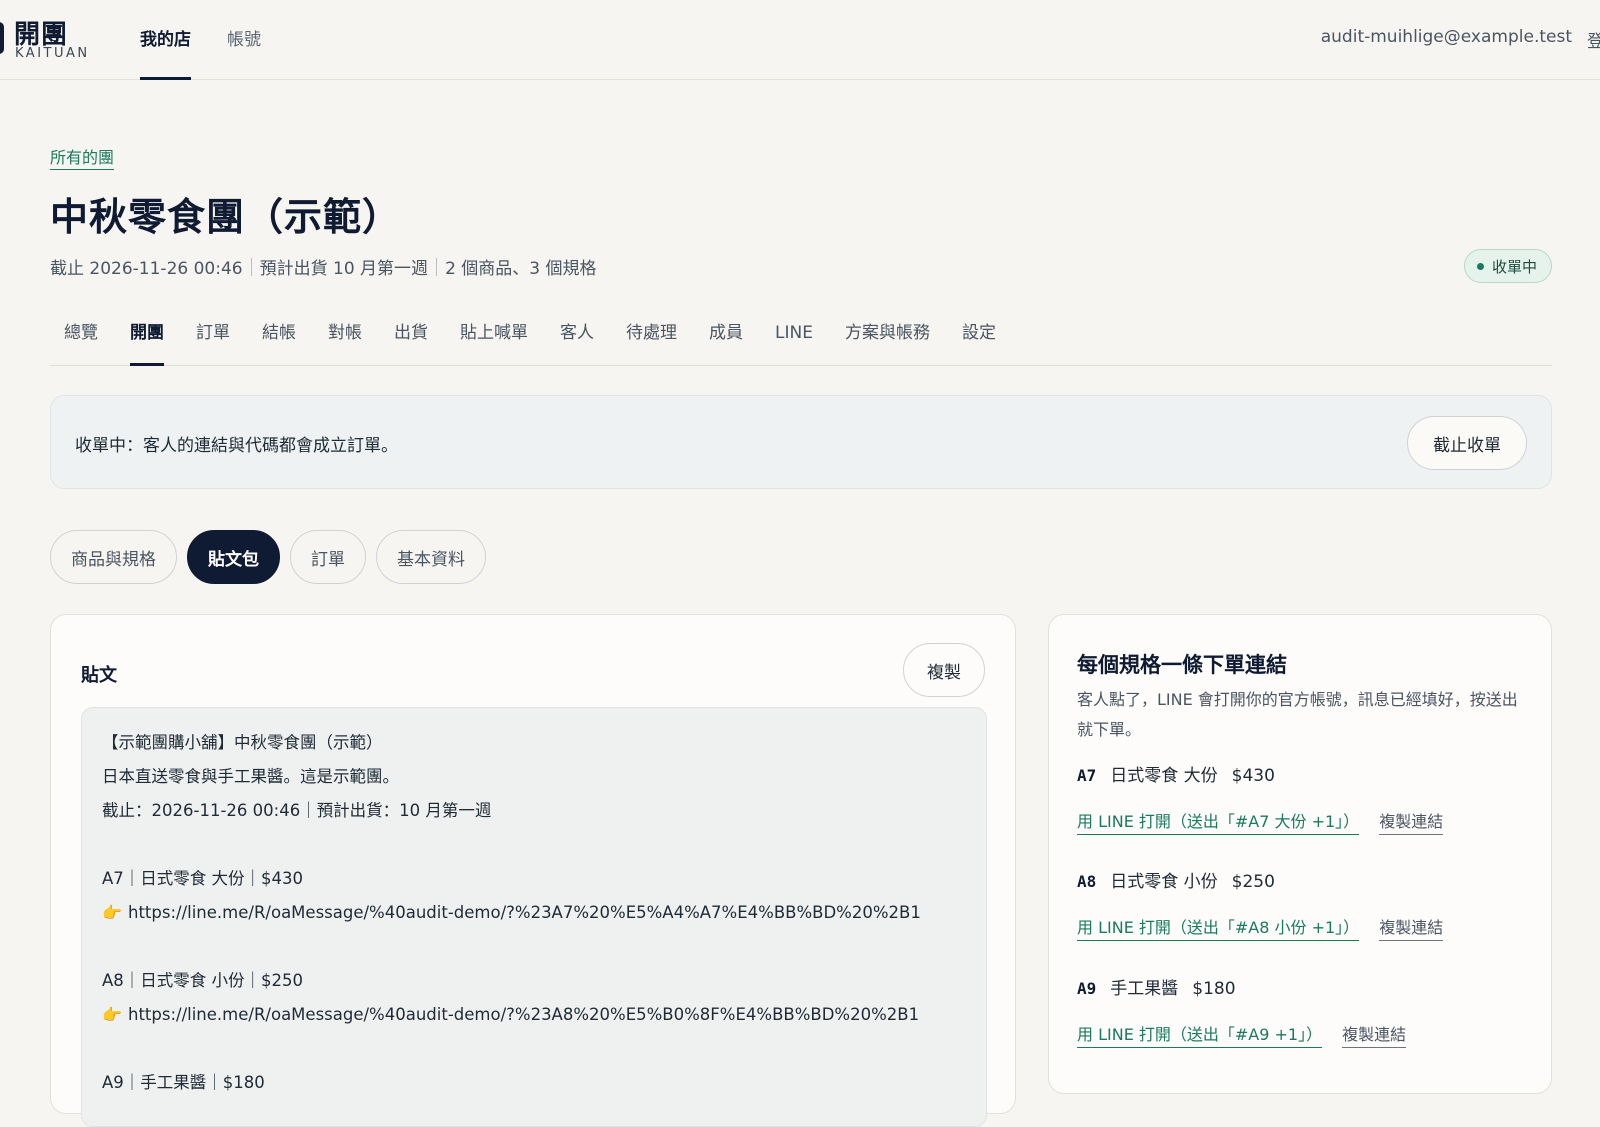 This screenshot has width=1600, height=1127. I want to click on variant-name: 日式零食 小份, so click(1164, 882).